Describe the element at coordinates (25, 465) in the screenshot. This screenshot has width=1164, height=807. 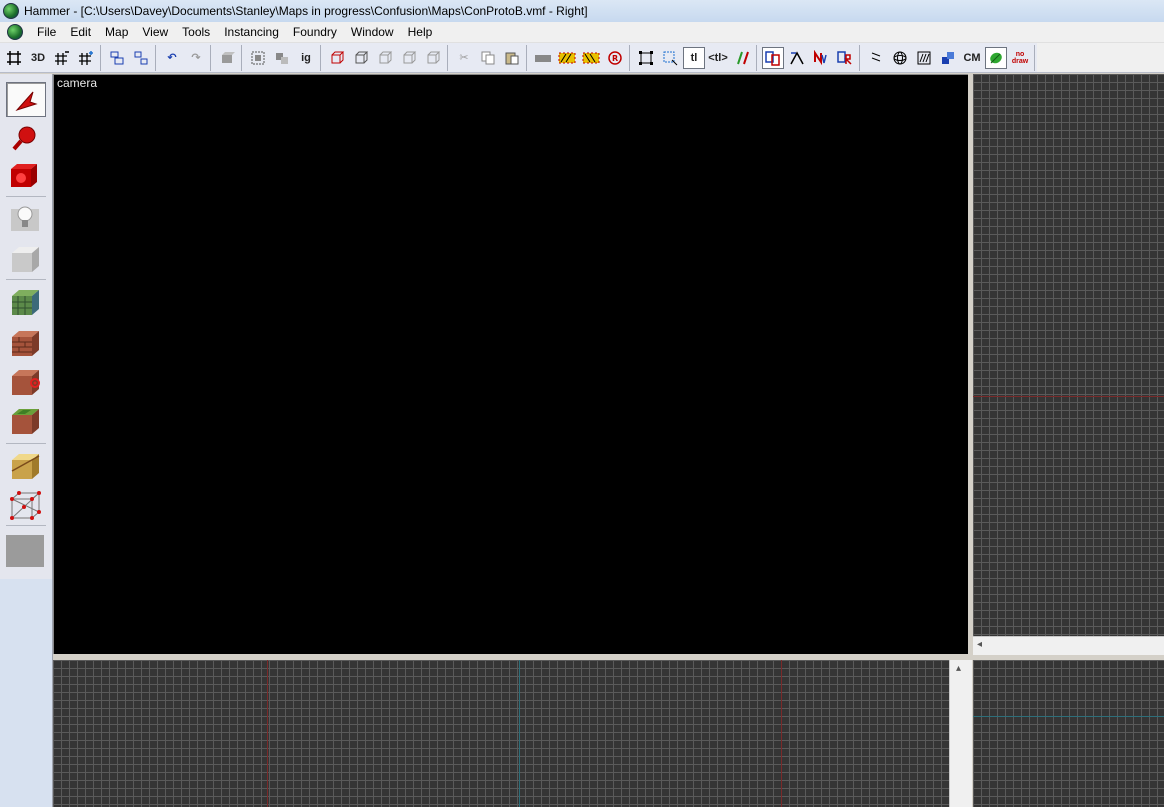
I see `clipping-tool-button` at that location.